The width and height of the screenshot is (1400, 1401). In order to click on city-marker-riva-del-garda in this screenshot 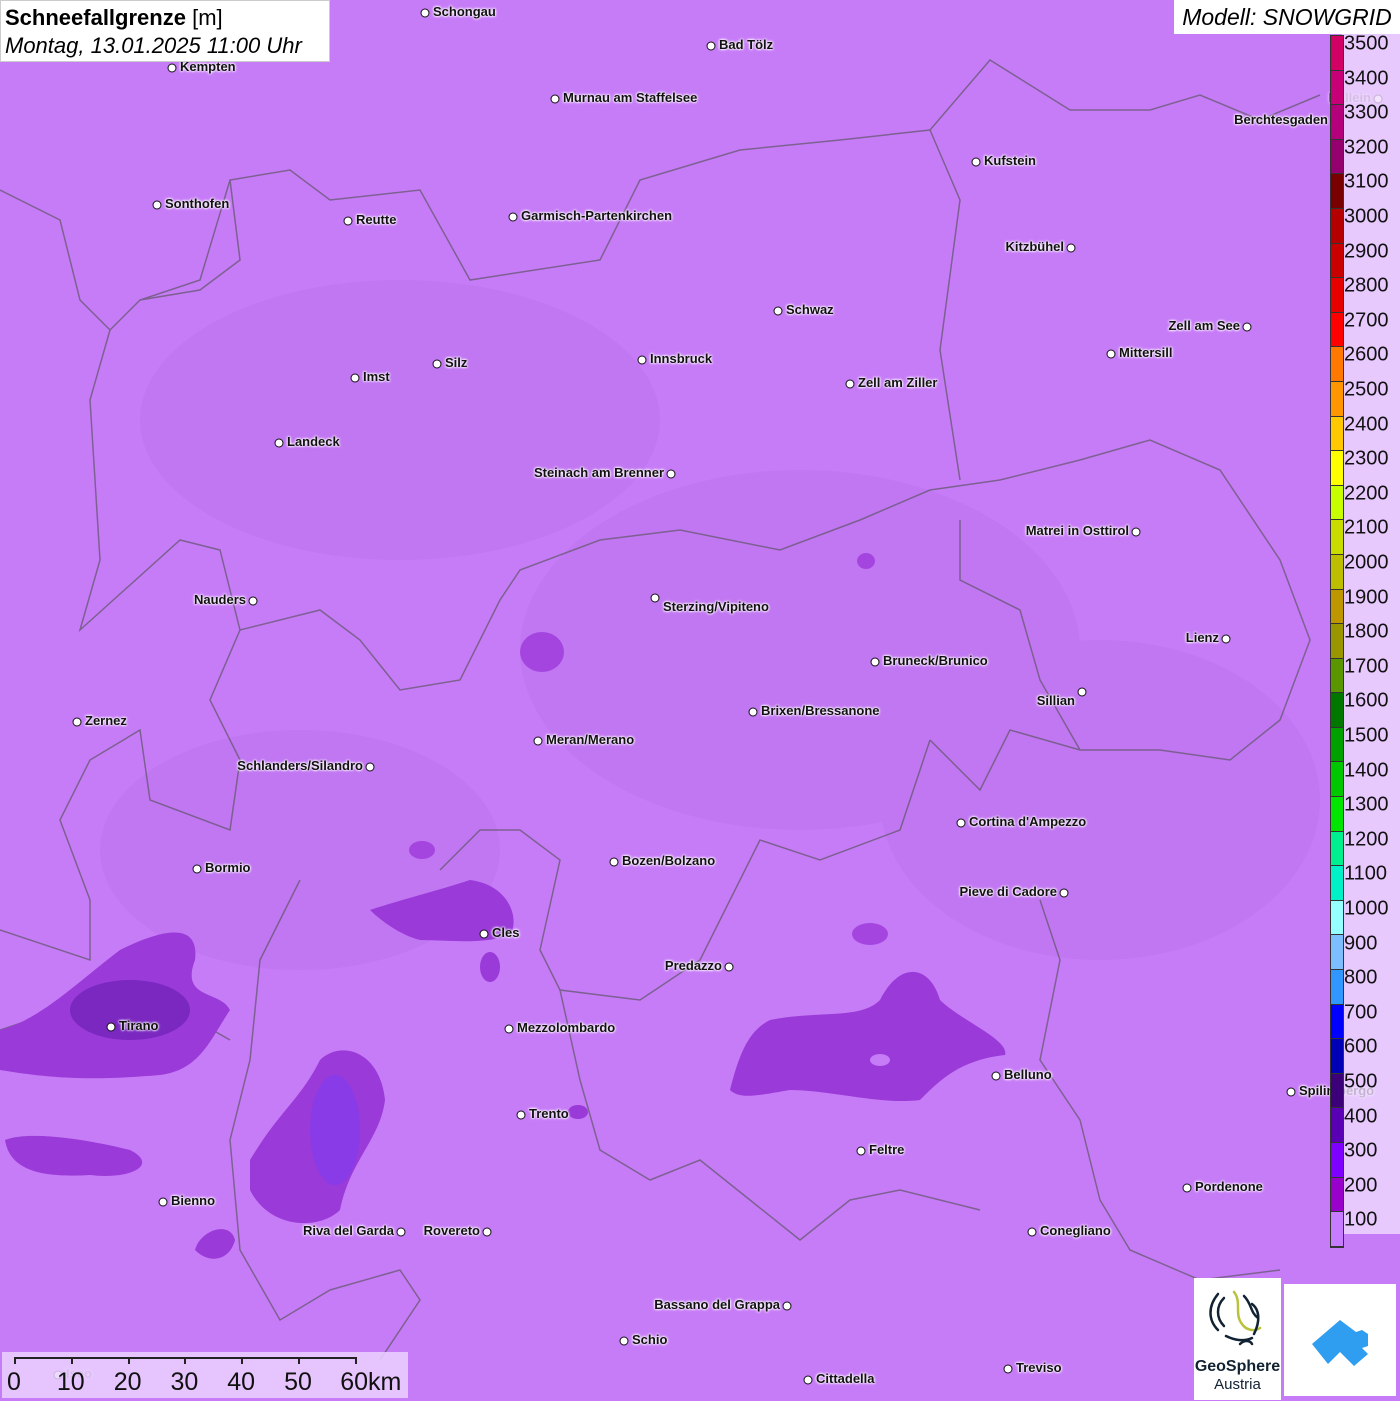, I will do `click(401, 1232)`.